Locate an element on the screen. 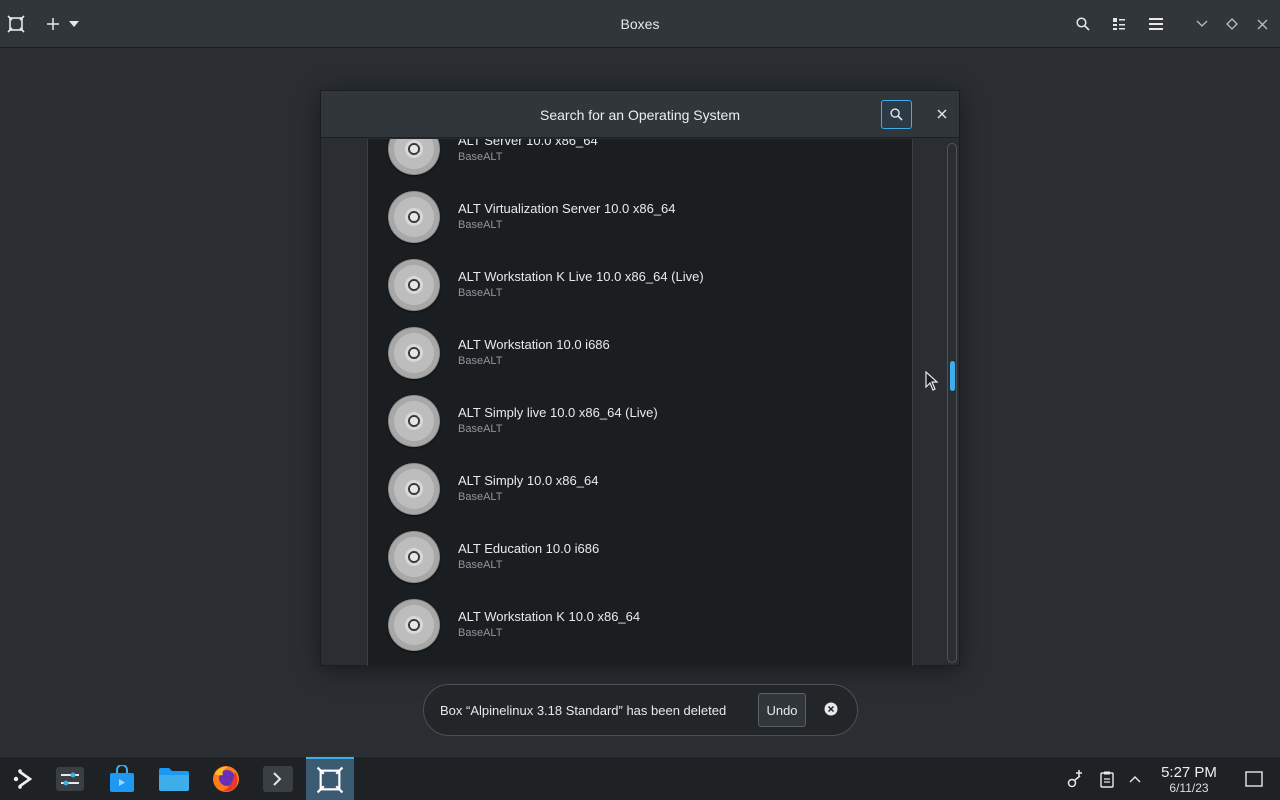 The image size is (1280, 800). show-desktop-icon is located at coordinates (1254, 778).